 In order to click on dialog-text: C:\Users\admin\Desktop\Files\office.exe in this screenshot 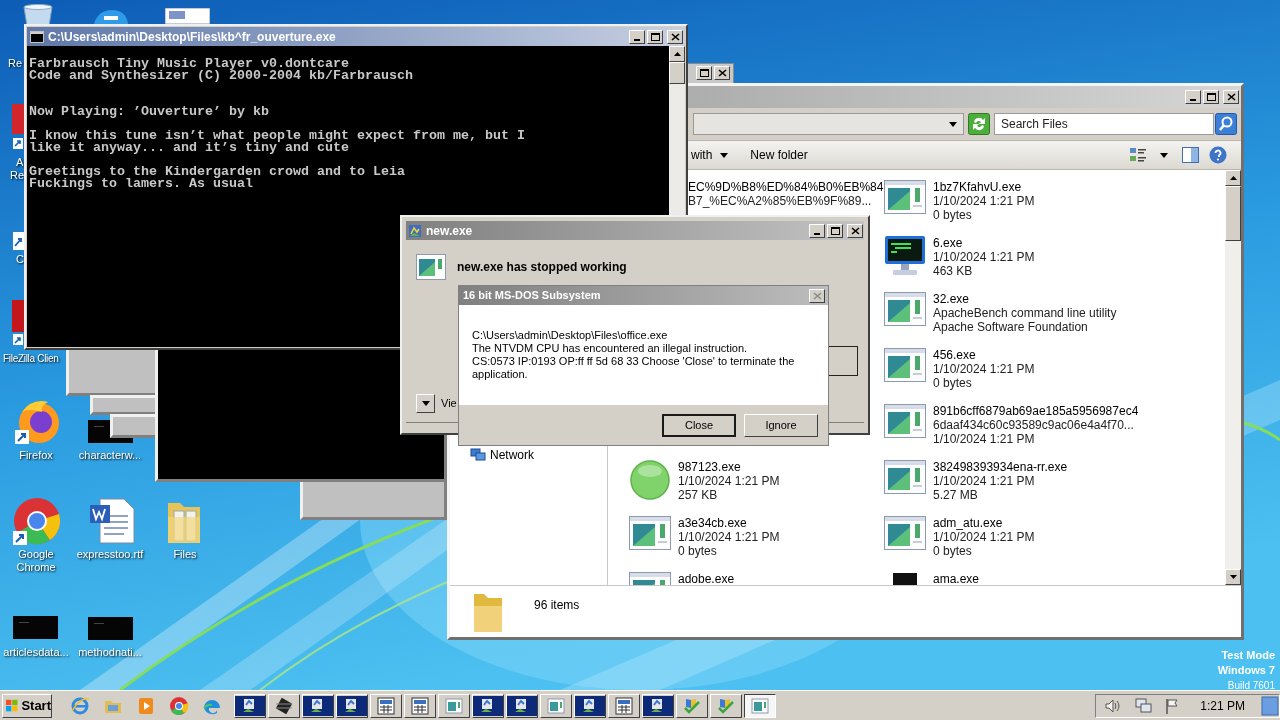, I will do `click(570, 335)`.